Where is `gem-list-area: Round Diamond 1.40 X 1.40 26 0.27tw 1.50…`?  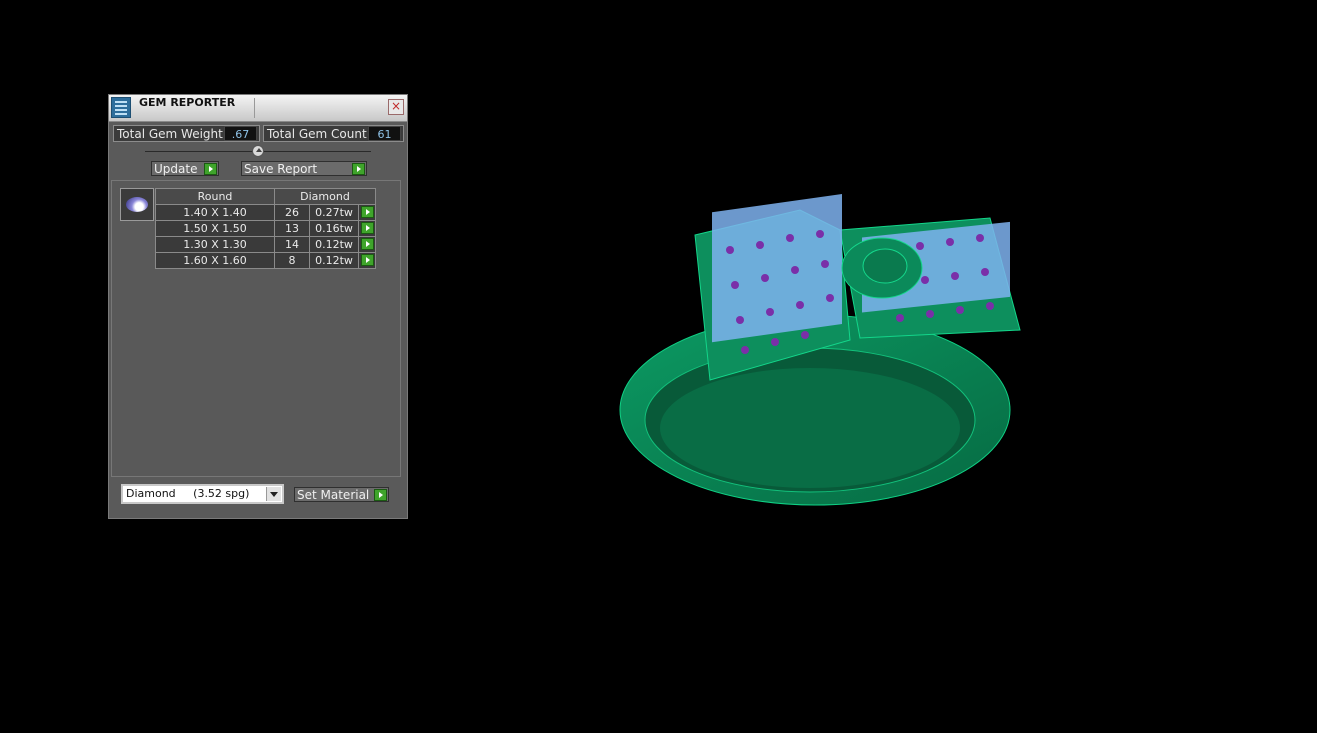
gem-list-area: Round Diamond 1.40 X 1.40 26 0.27tw 1.50… is located at coordinates (256, 328).